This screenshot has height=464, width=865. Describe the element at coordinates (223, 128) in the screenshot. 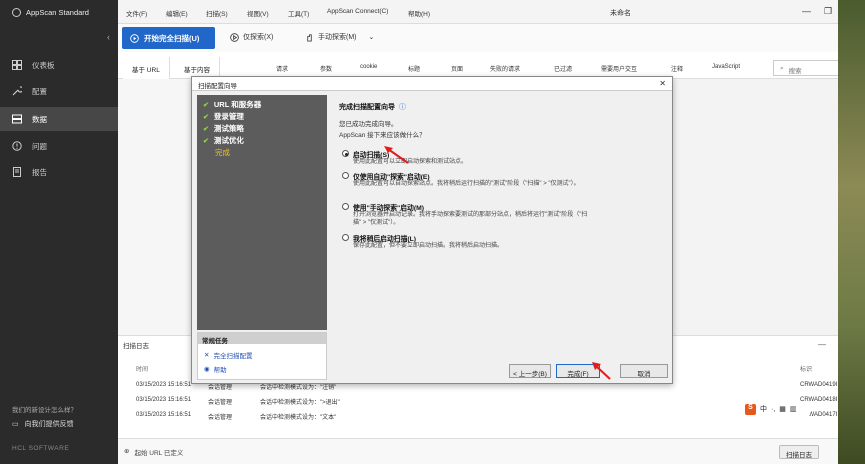

I see `step-test-policy: ✔ 测试策略` at that location.